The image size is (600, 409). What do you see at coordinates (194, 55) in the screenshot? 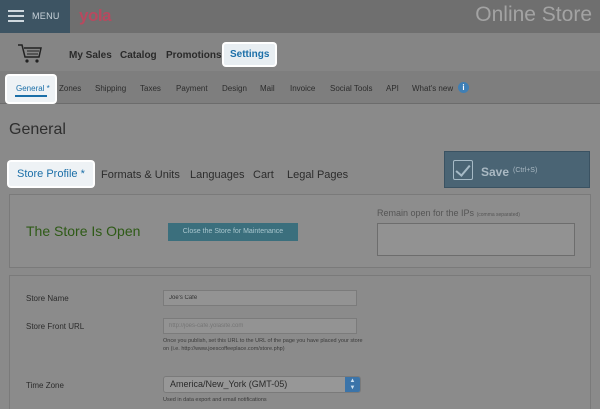
I see `nav-promotions: Promotions` at bounding box center [194, 55].